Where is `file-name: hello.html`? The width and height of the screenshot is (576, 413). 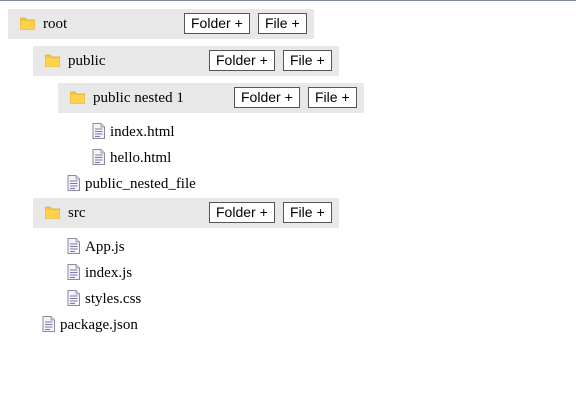
file-name: hello.html is located at coordinates (141, 158).